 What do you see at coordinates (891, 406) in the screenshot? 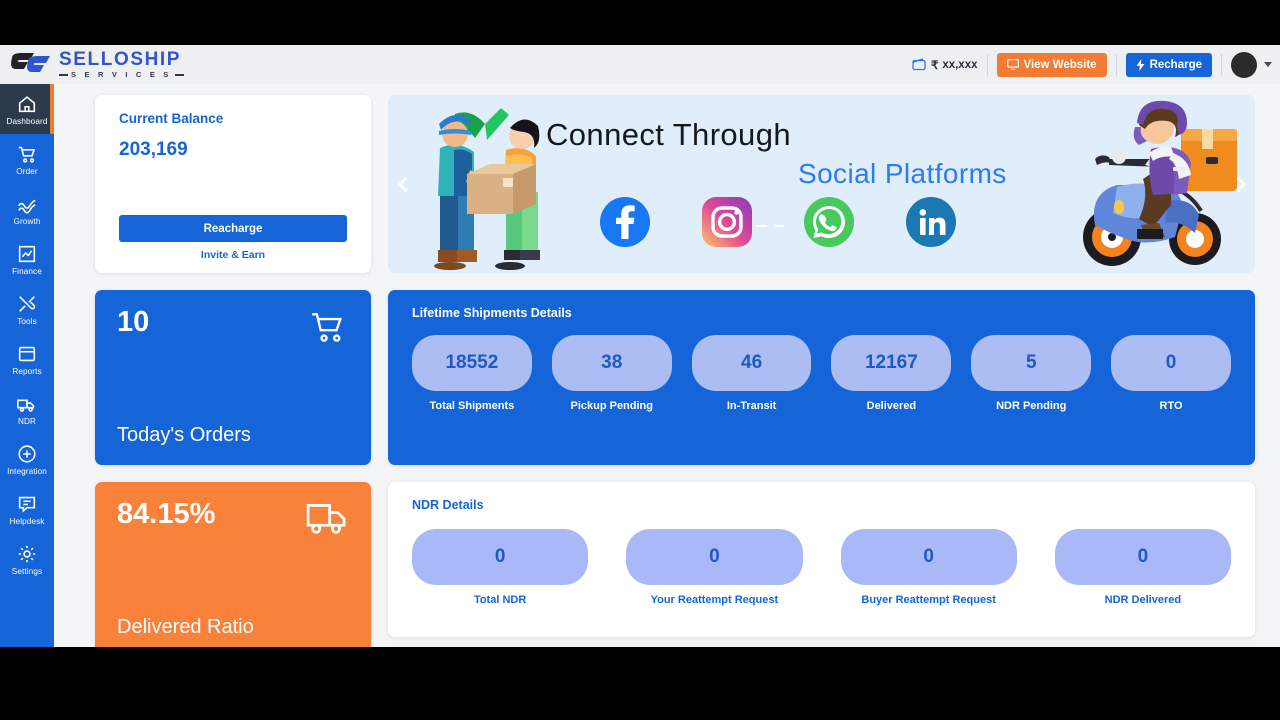
I see `stat-label: Delivered` at bounding box center [891, 406].